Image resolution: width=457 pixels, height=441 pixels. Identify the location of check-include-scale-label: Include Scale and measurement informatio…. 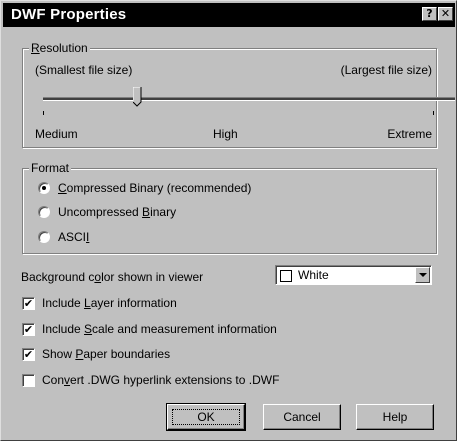
(159, 329).